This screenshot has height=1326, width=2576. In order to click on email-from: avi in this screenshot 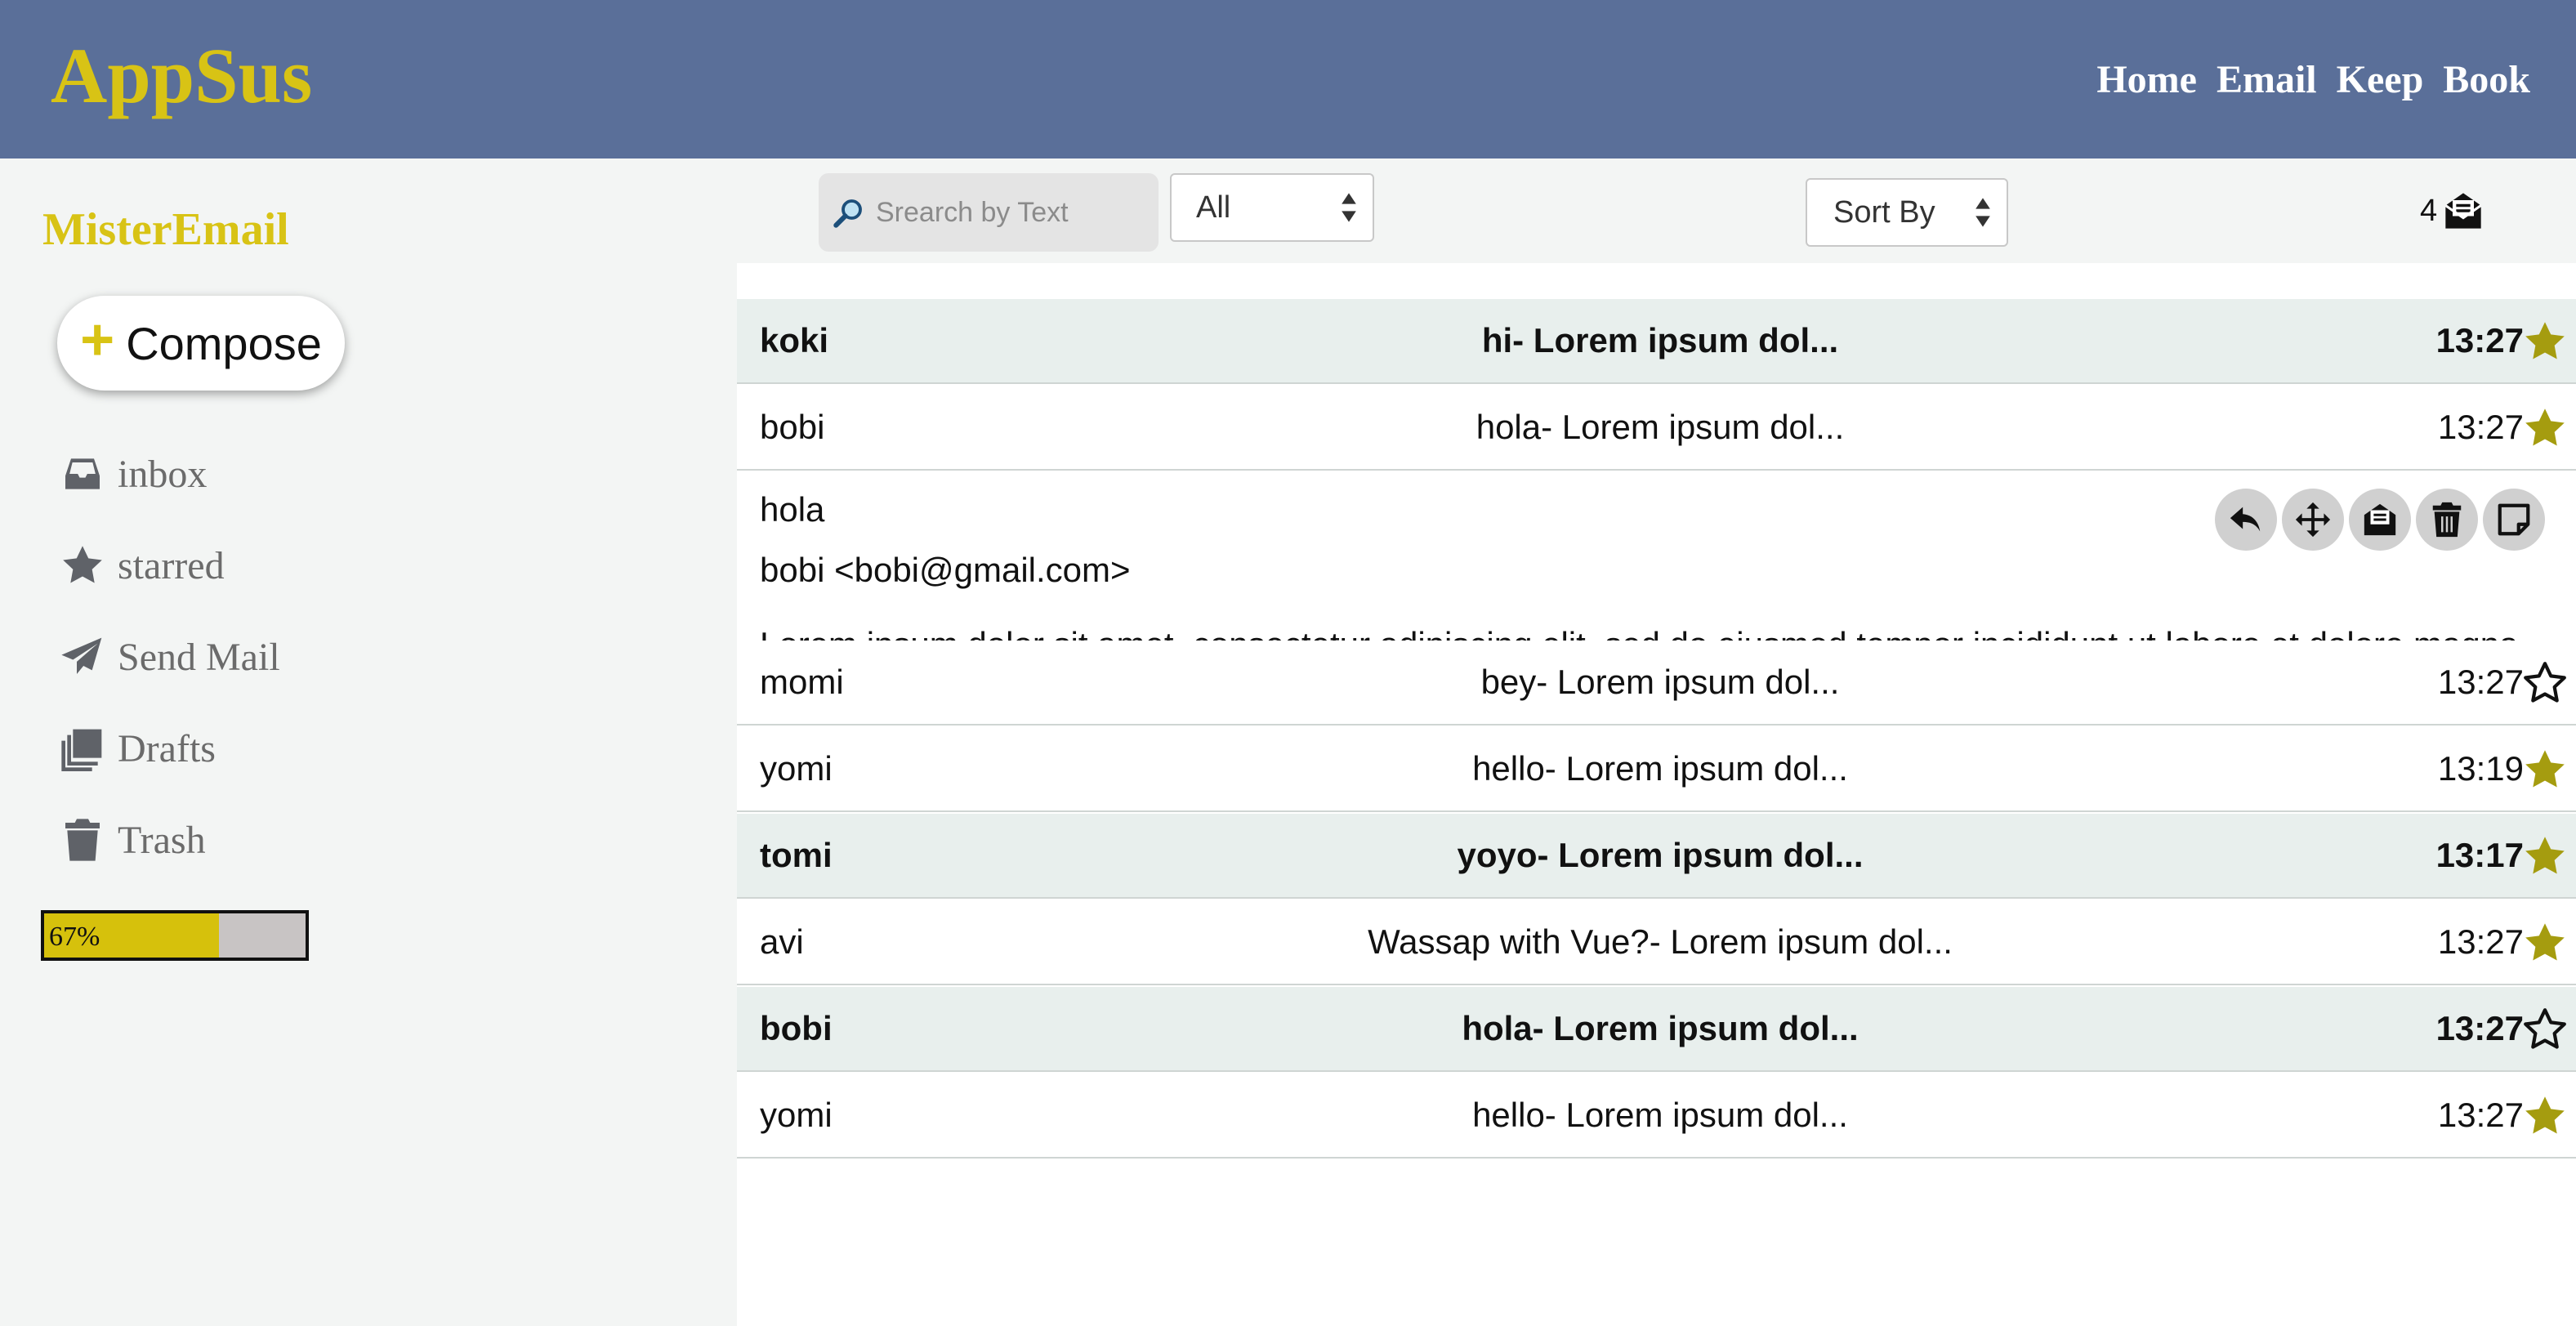, I will do `click(782, 941)`.